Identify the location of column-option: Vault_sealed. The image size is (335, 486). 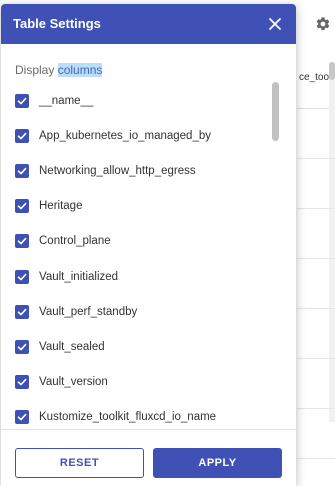
(136, 346).